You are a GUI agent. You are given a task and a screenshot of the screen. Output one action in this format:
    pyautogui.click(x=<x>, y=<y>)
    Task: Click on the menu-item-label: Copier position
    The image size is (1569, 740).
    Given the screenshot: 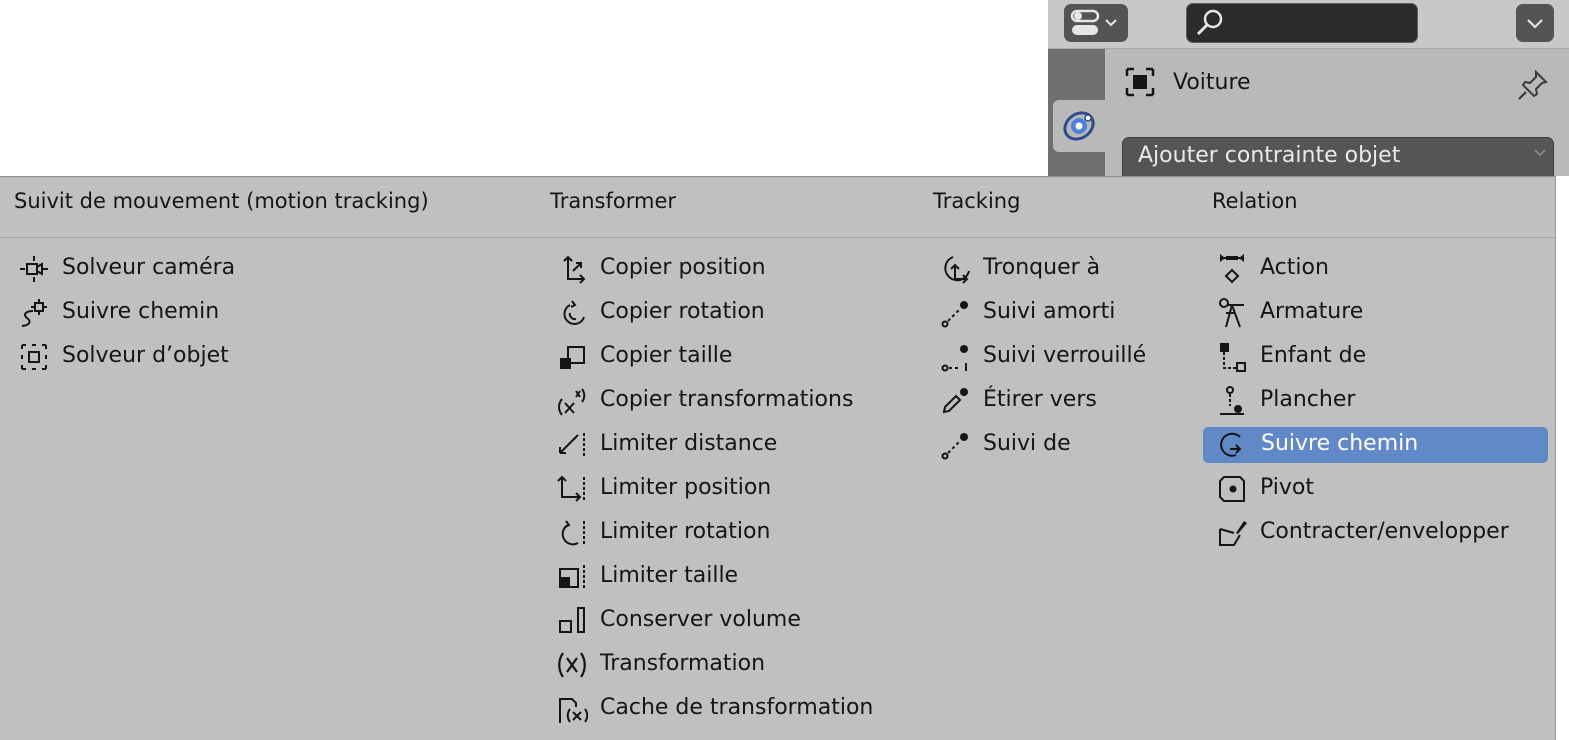 What is the action you would take?
    pyautogui.click(x=683, y=267)
    